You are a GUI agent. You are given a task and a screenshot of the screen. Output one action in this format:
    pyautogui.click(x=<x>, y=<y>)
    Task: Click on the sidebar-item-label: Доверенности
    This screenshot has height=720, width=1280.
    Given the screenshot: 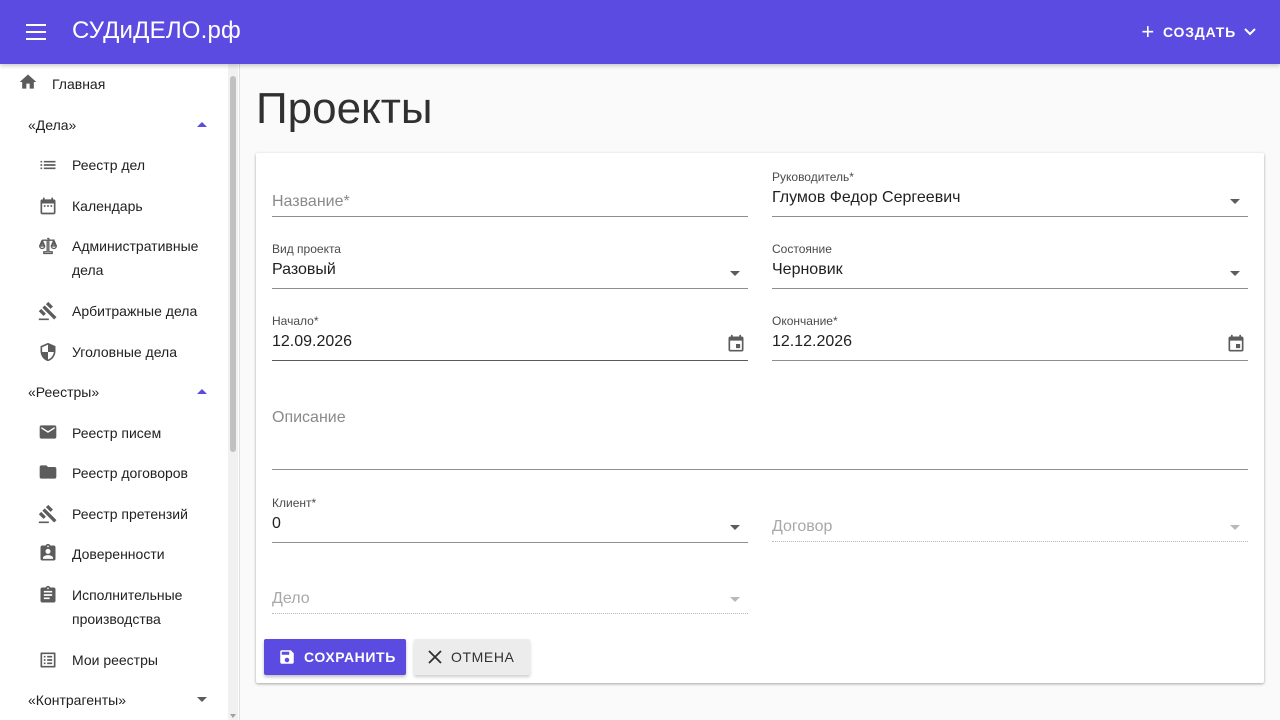 What is the action you would take?
    pyautogui.click(x=118, y=554)
    